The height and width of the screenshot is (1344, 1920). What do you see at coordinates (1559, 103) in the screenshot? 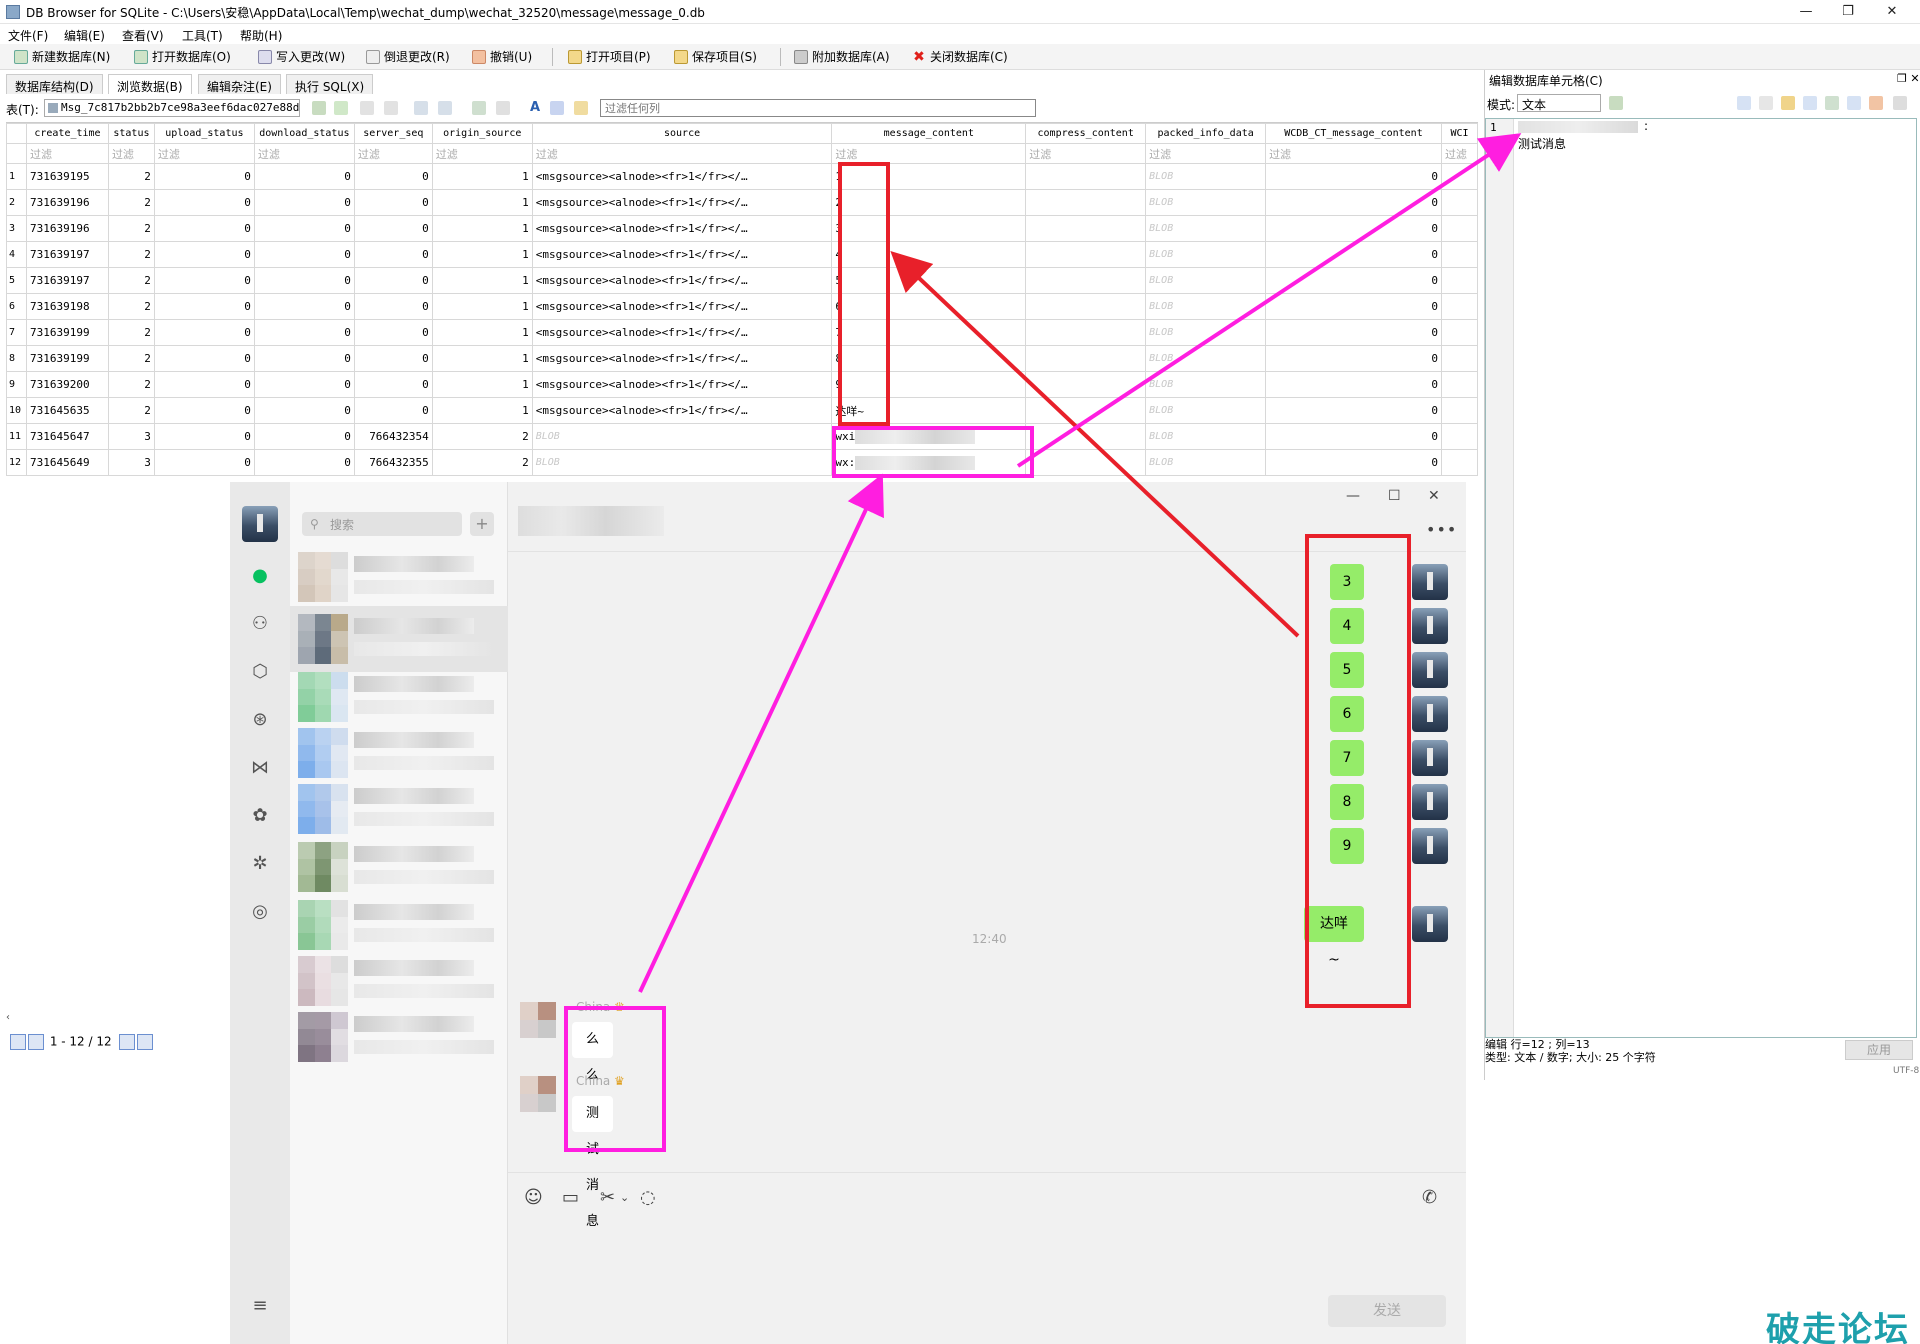
I see `mode-select: 文本` at bounding box center [1559, 103].